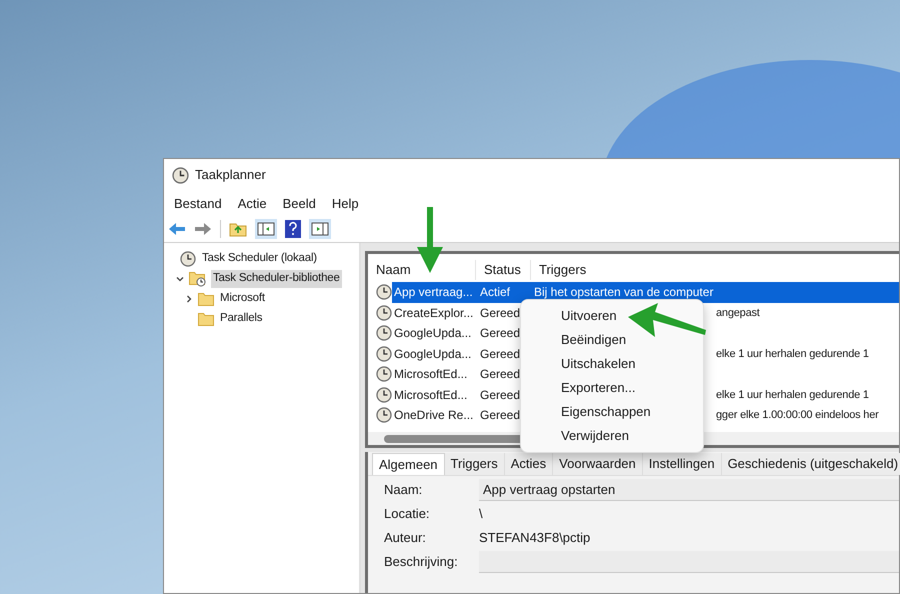 This screenshot has width=900, height=594. Describe the element at coordinates (612, 412) in the screenshot. I see `menu-item: Eigenschappen` at that location.